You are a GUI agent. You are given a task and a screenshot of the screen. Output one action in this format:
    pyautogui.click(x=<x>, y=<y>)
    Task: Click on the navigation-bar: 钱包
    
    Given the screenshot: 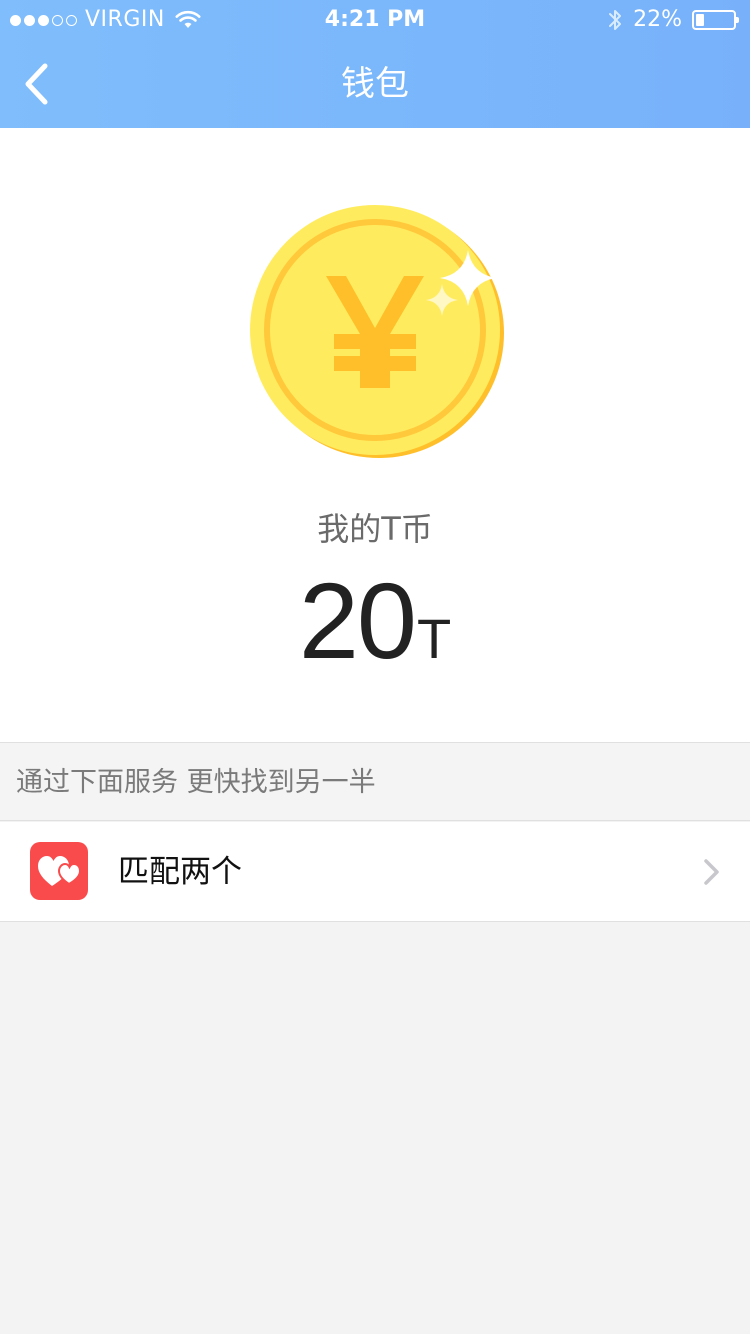 What is the action you would take?
    pyautogui.click(x=375, y=84)
    